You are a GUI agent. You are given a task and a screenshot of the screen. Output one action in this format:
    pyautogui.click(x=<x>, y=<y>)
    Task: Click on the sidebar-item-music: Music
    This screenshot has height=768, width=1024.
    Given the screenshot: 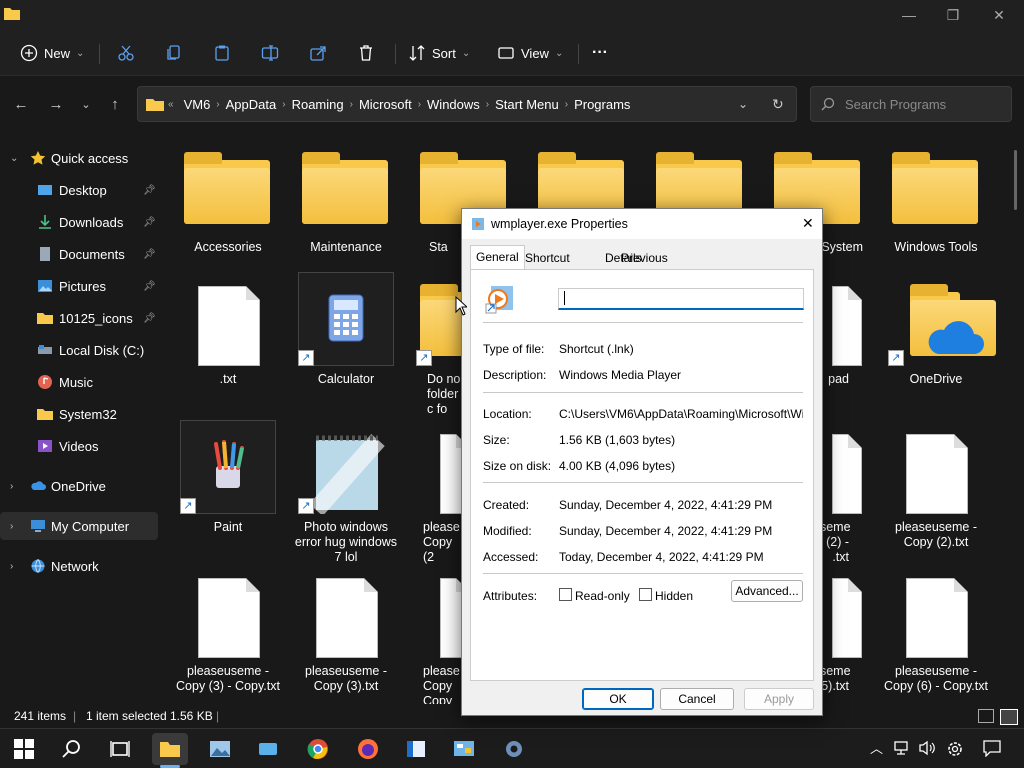 What is the action you would take?
    pyautogui.click(x=79, y=382)
    